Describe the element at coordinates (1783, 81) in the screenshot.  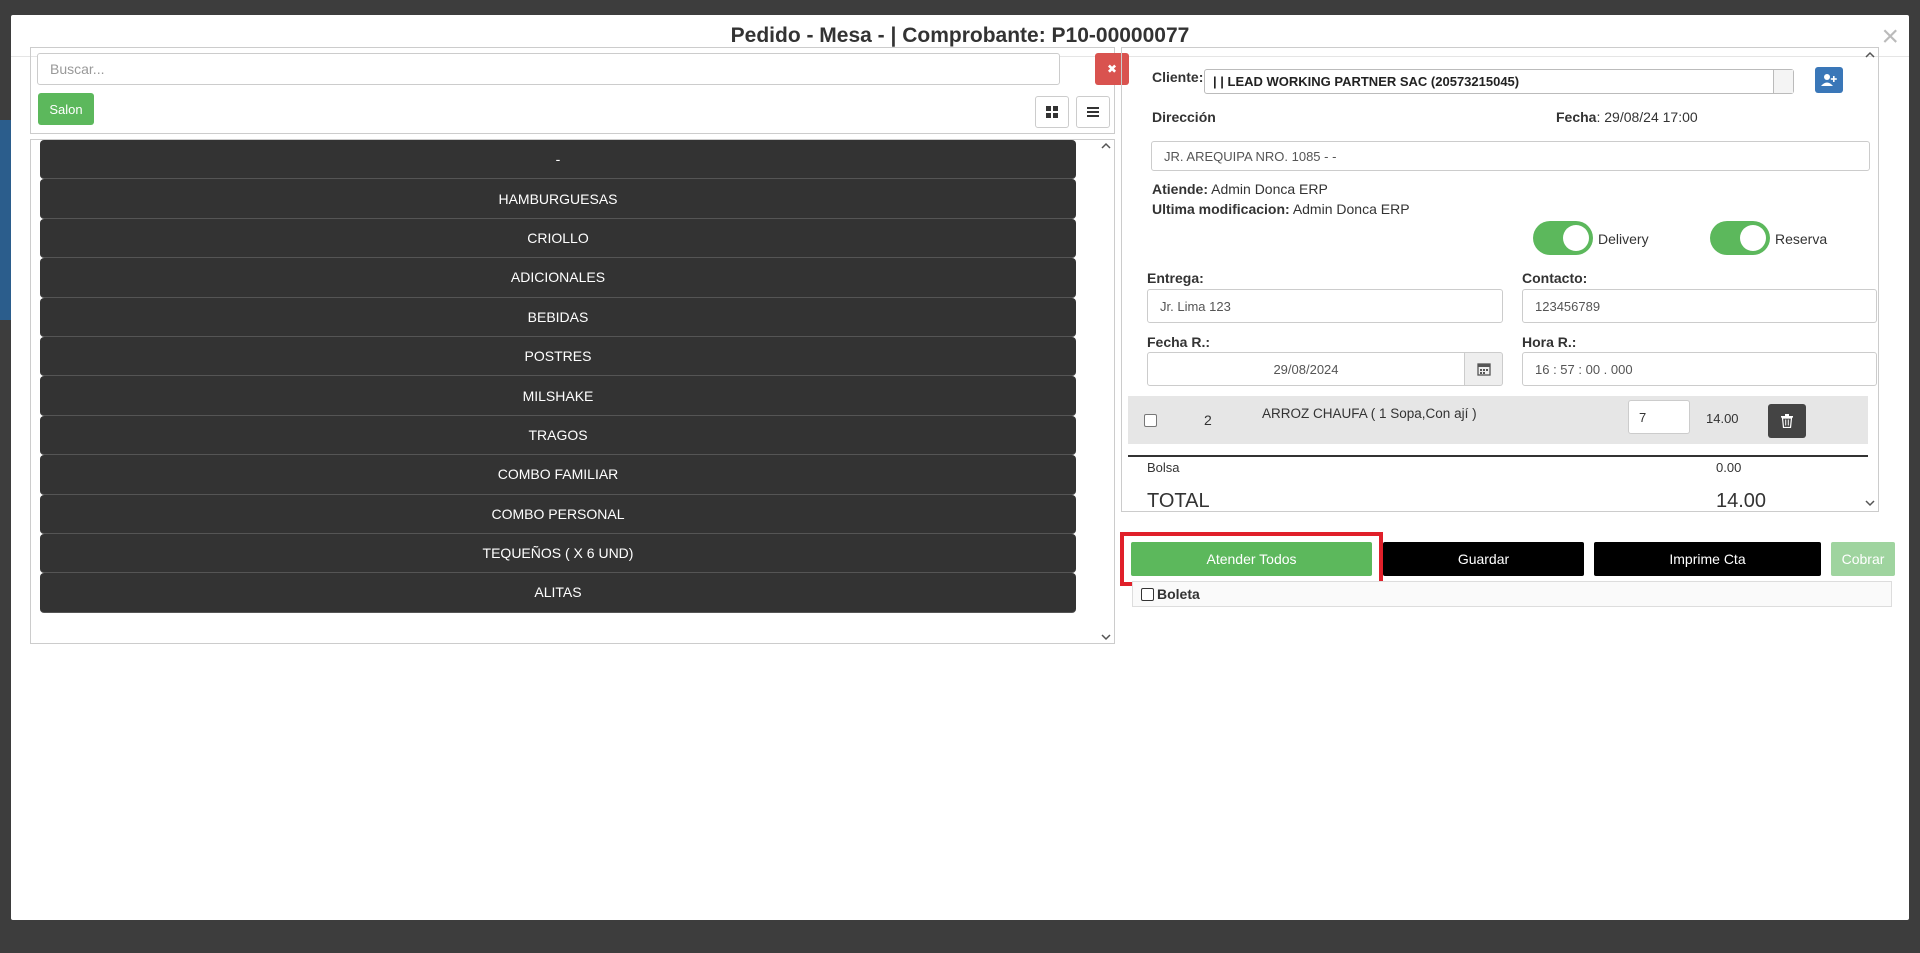
I see `chevron-down-icon` at that location.